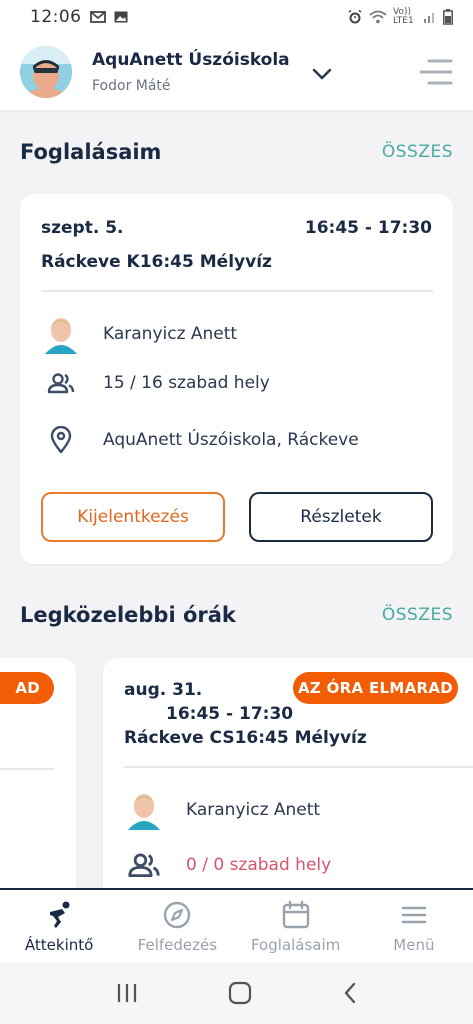  I want to click on upcoming-card-previous: AD, so click(38, 788).